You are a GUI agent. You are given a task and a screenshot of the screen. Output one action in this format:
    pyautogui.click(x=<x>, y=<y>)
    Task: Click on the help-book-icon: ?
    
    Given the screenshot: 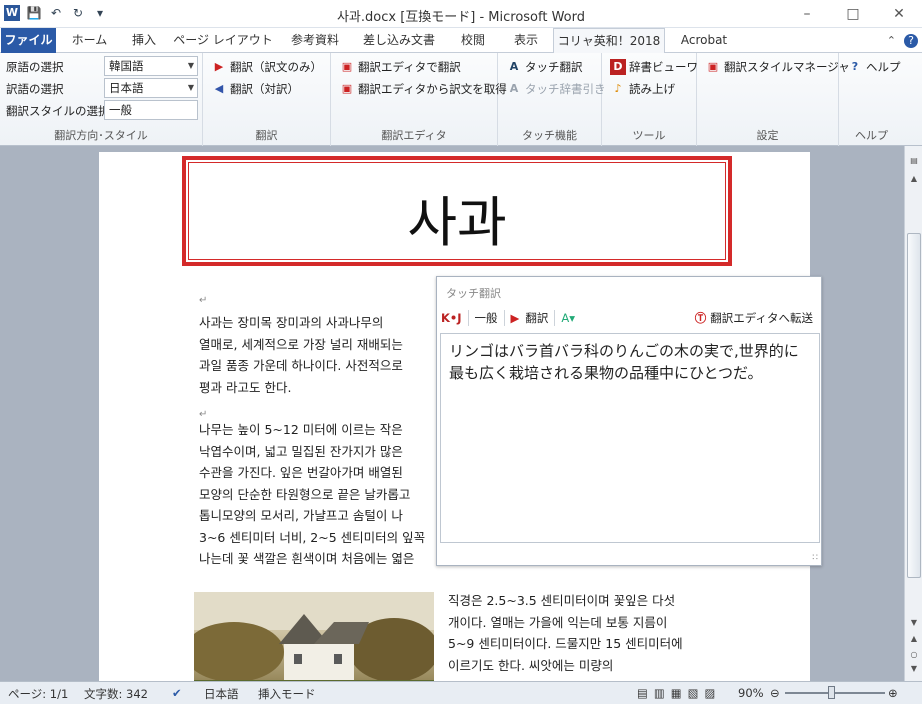 What is the action you would take?
    pyautogui.click(x=855, y=66)
    